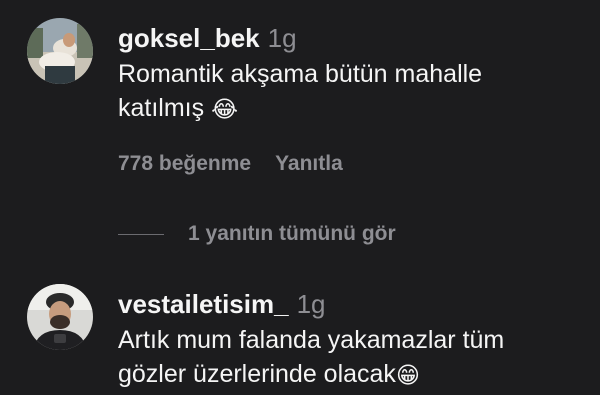 The height and width of the screenshot is (395, 600). I want to click on view-replies-label: 1 yanıtın tümünü gör, so click(292, 233).